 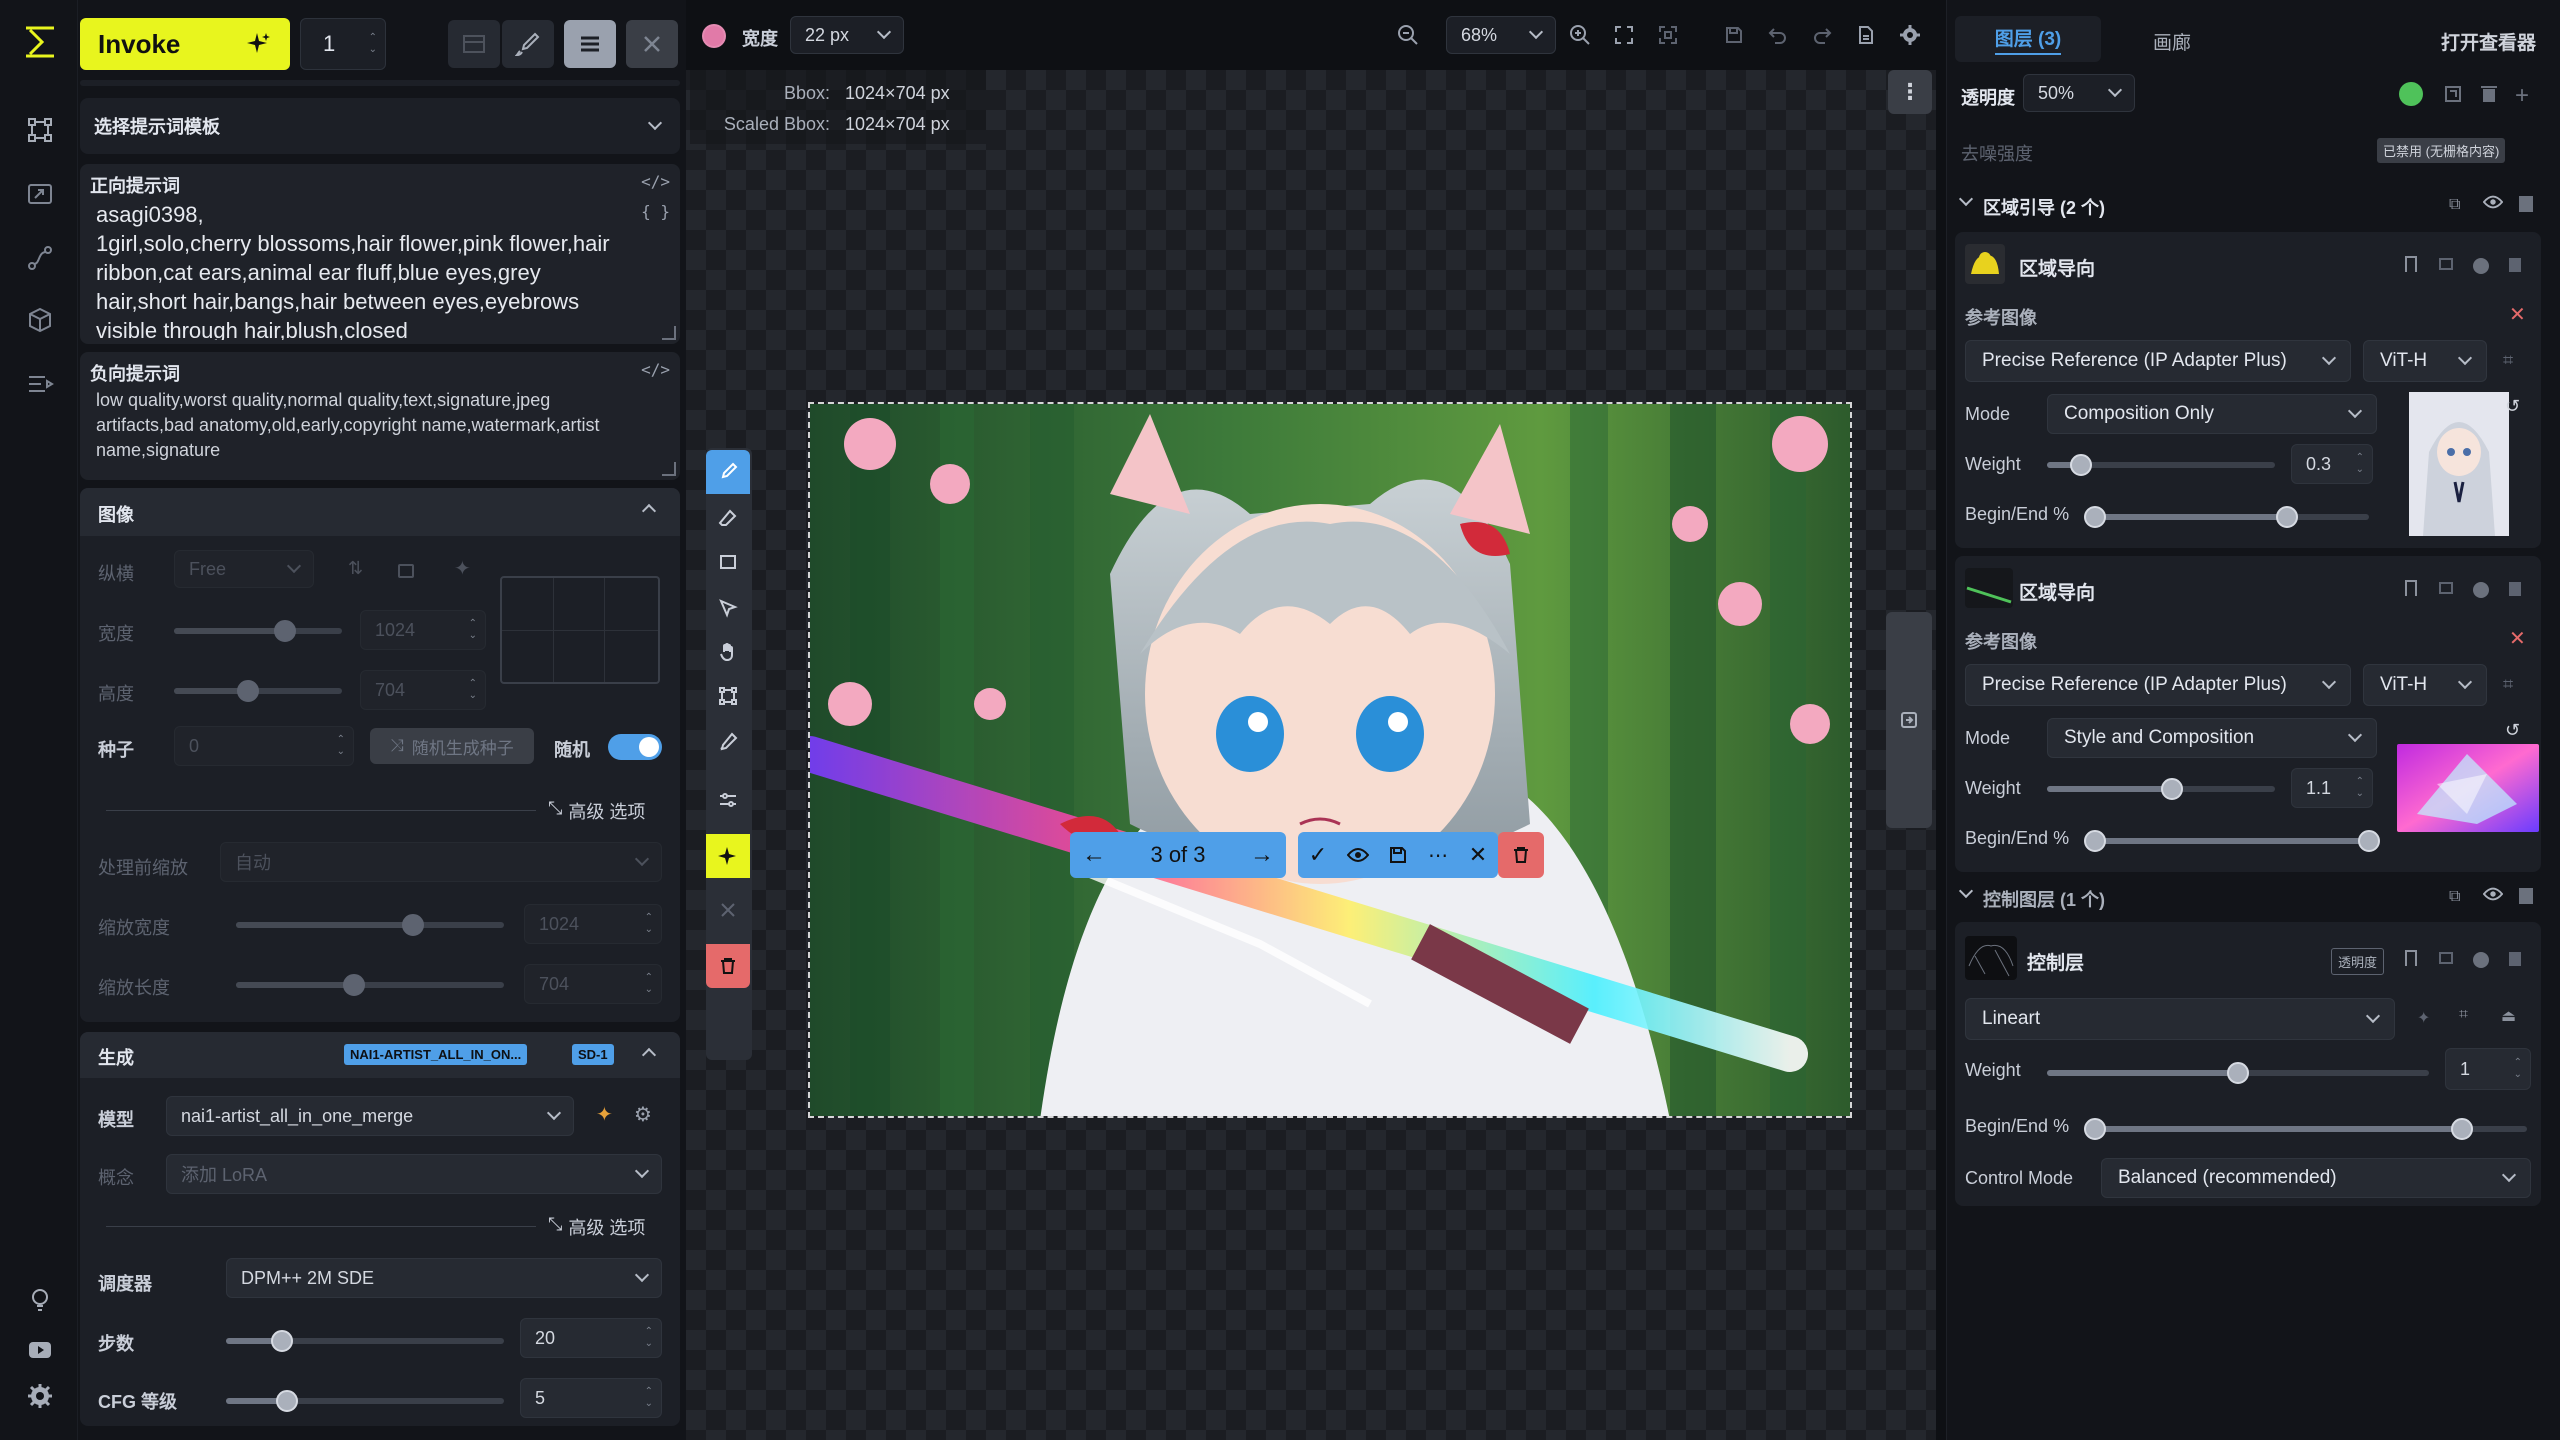 What do you see at coordinates (1909, 720) in the screenshot?
I see `side-panel-handle` at bounding box center [1909, 720].